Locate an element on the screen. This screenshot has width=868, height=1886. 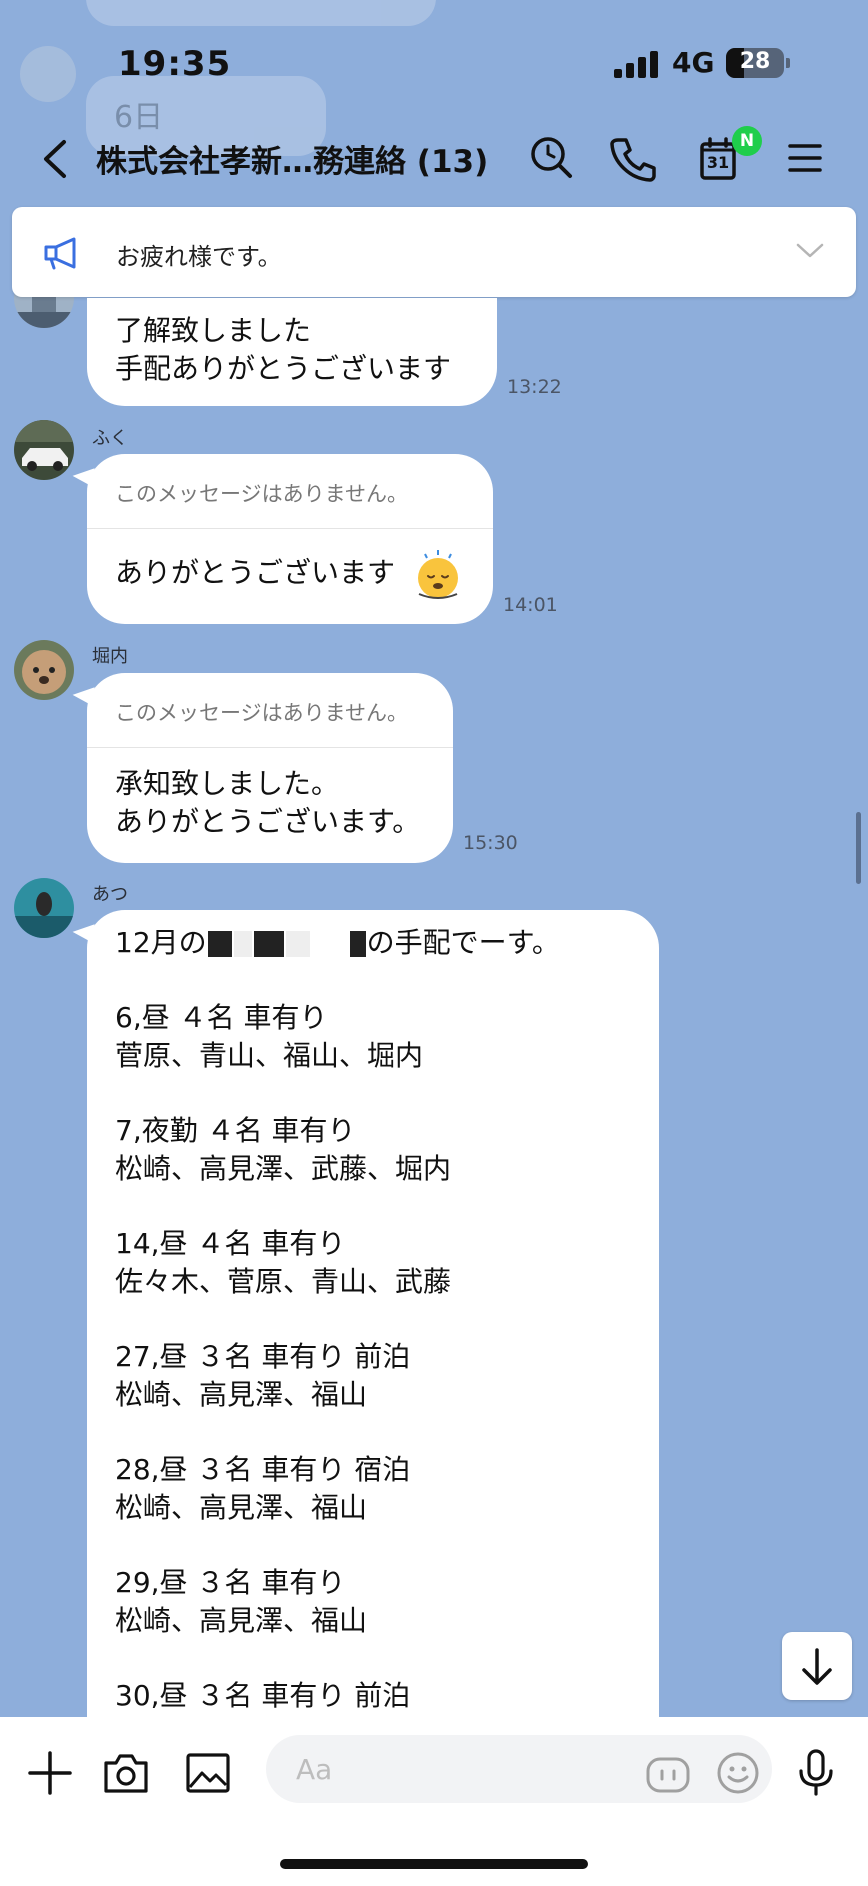
sender-name: あつ is located at coordinates (110, 894).